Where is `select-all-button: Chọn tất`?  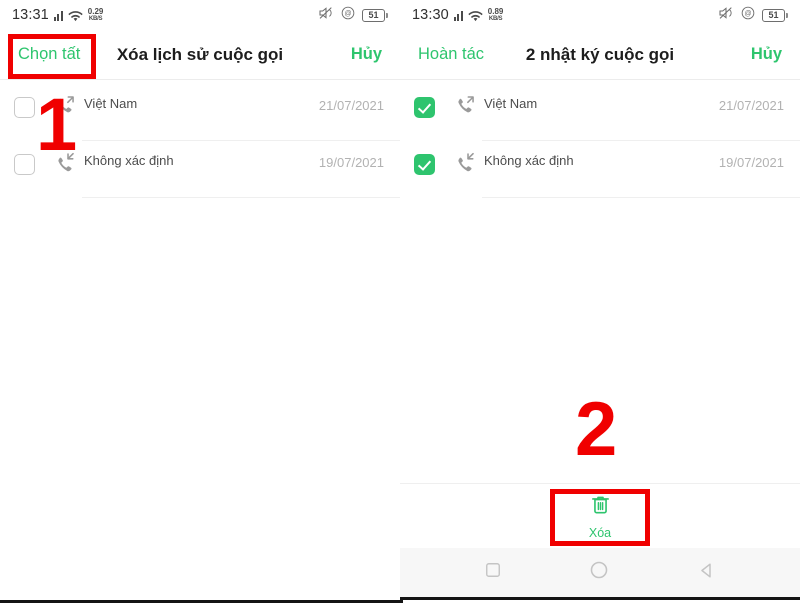 select-all-button: Chọn tất is located at coordinates (49, 54).